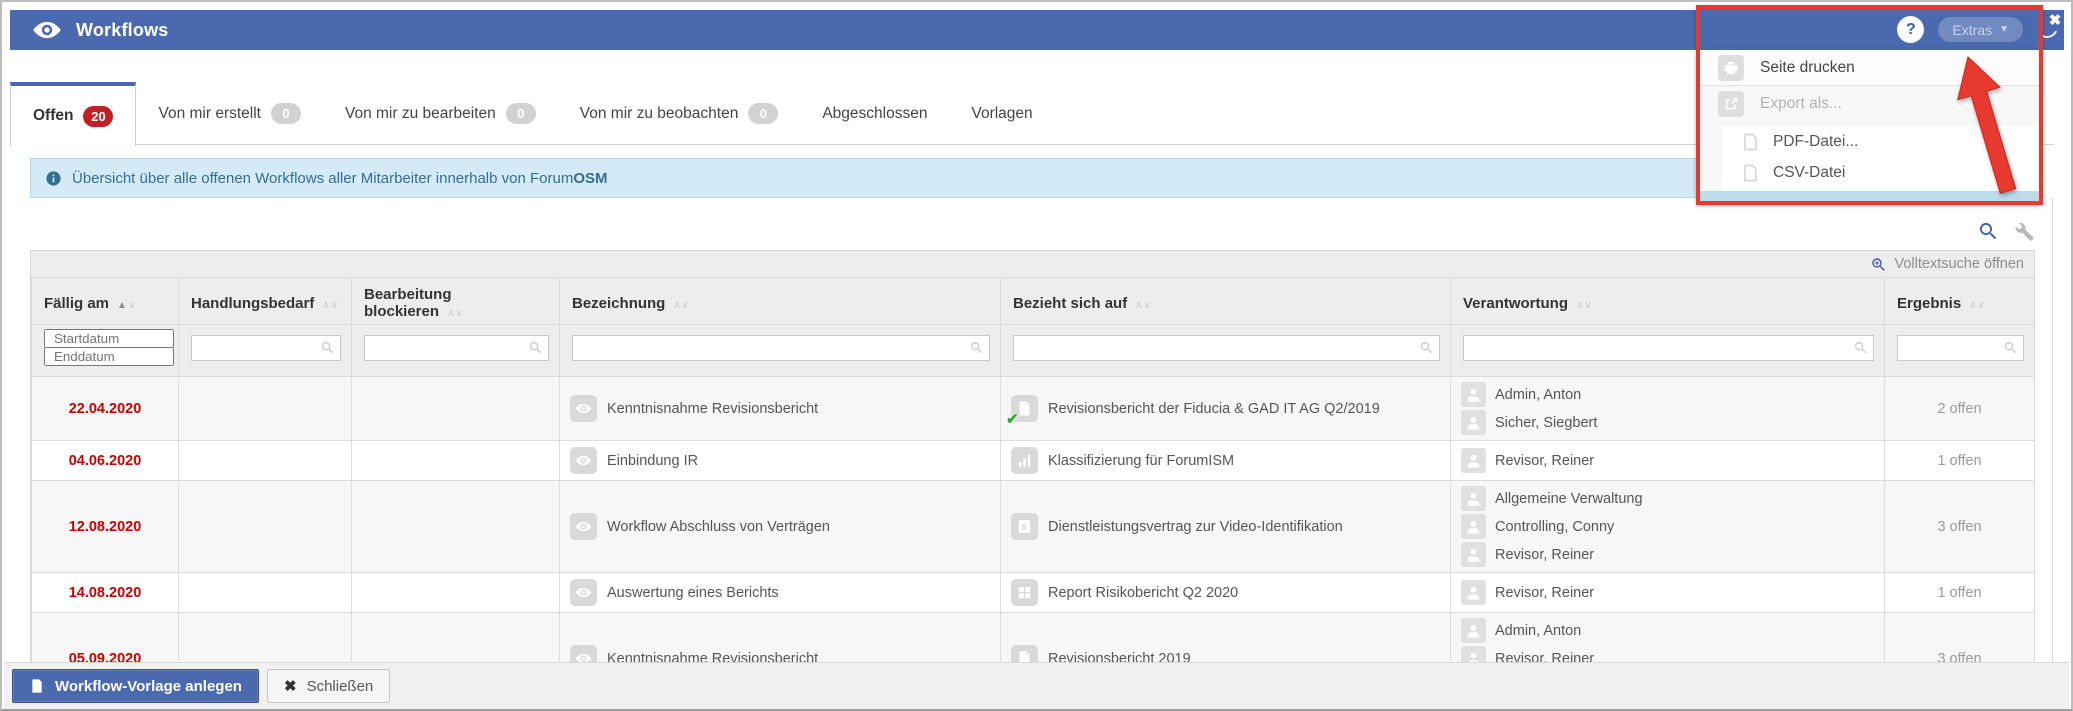  What do you see at coordinates (780, 301) in the screenshot?
I see `column-header-bezeichnung: Bezeichnung ∧∨` at bounding box center [780, 301].